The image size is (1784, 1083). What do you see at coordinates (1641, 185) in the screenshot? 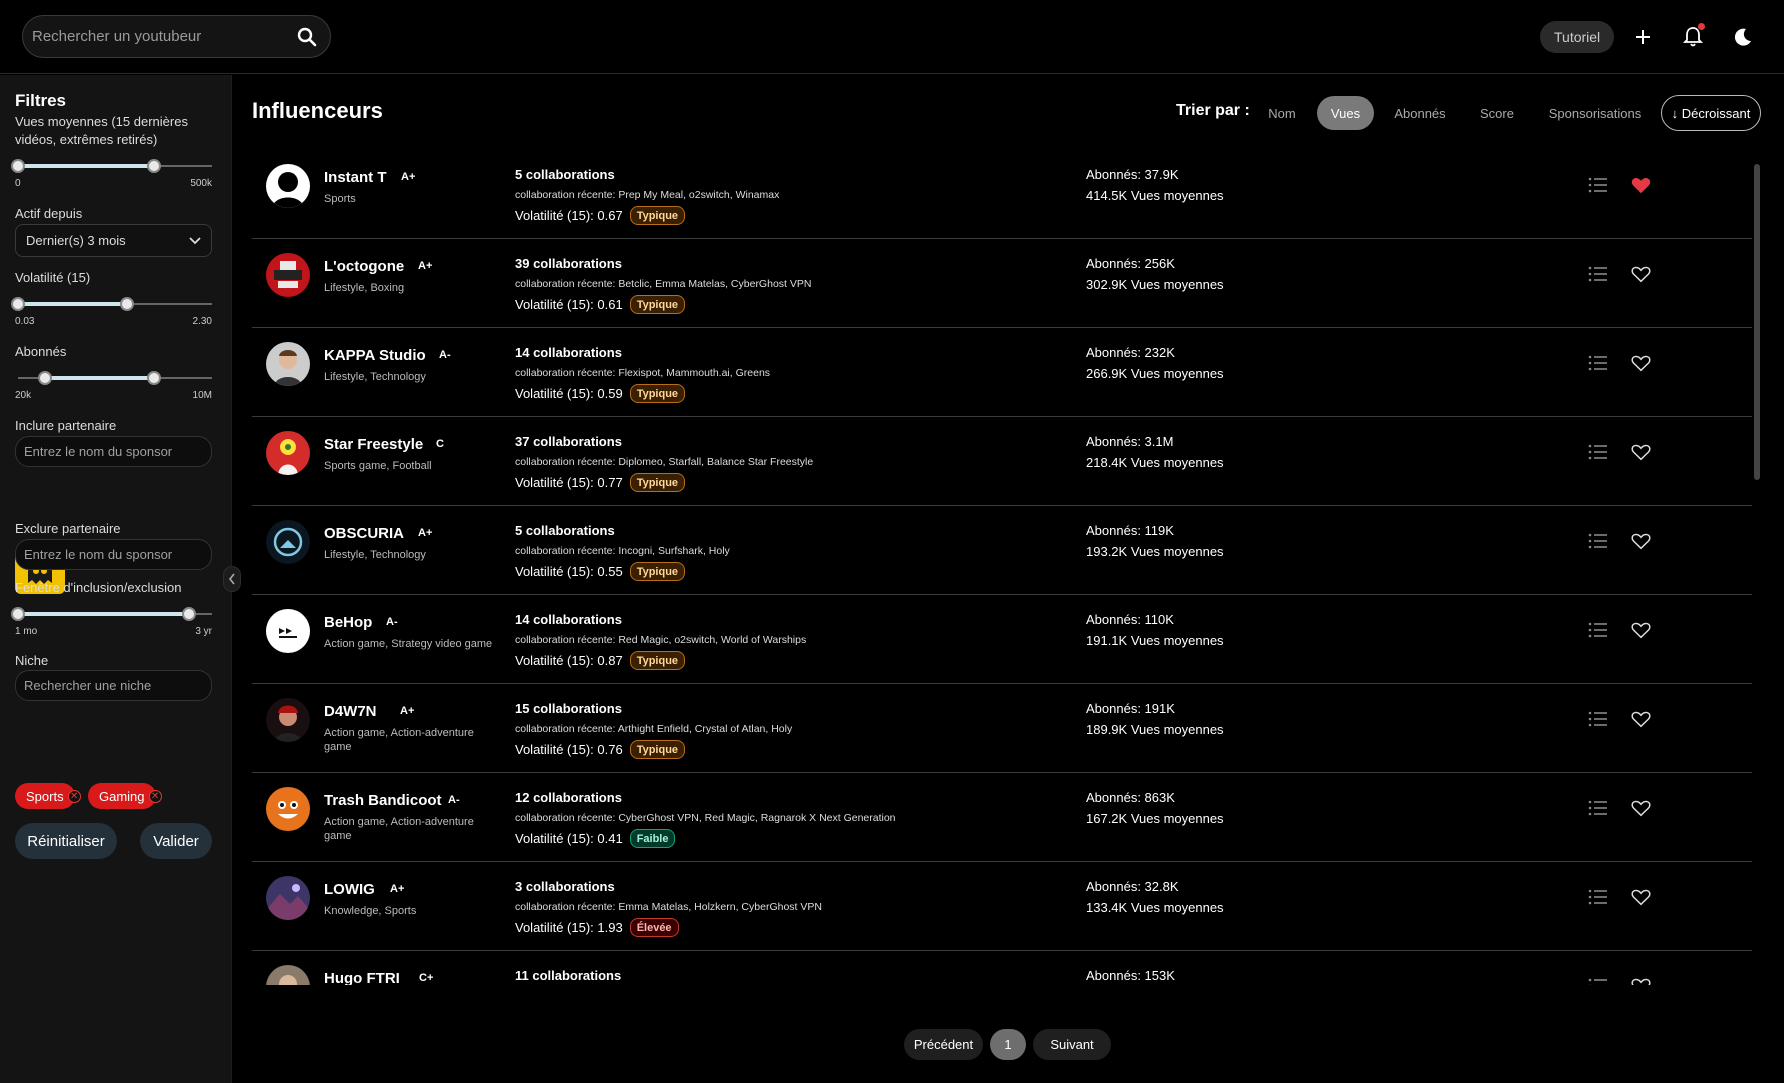
I see `heart-icon-filled` at bounding box center [1641, 185].